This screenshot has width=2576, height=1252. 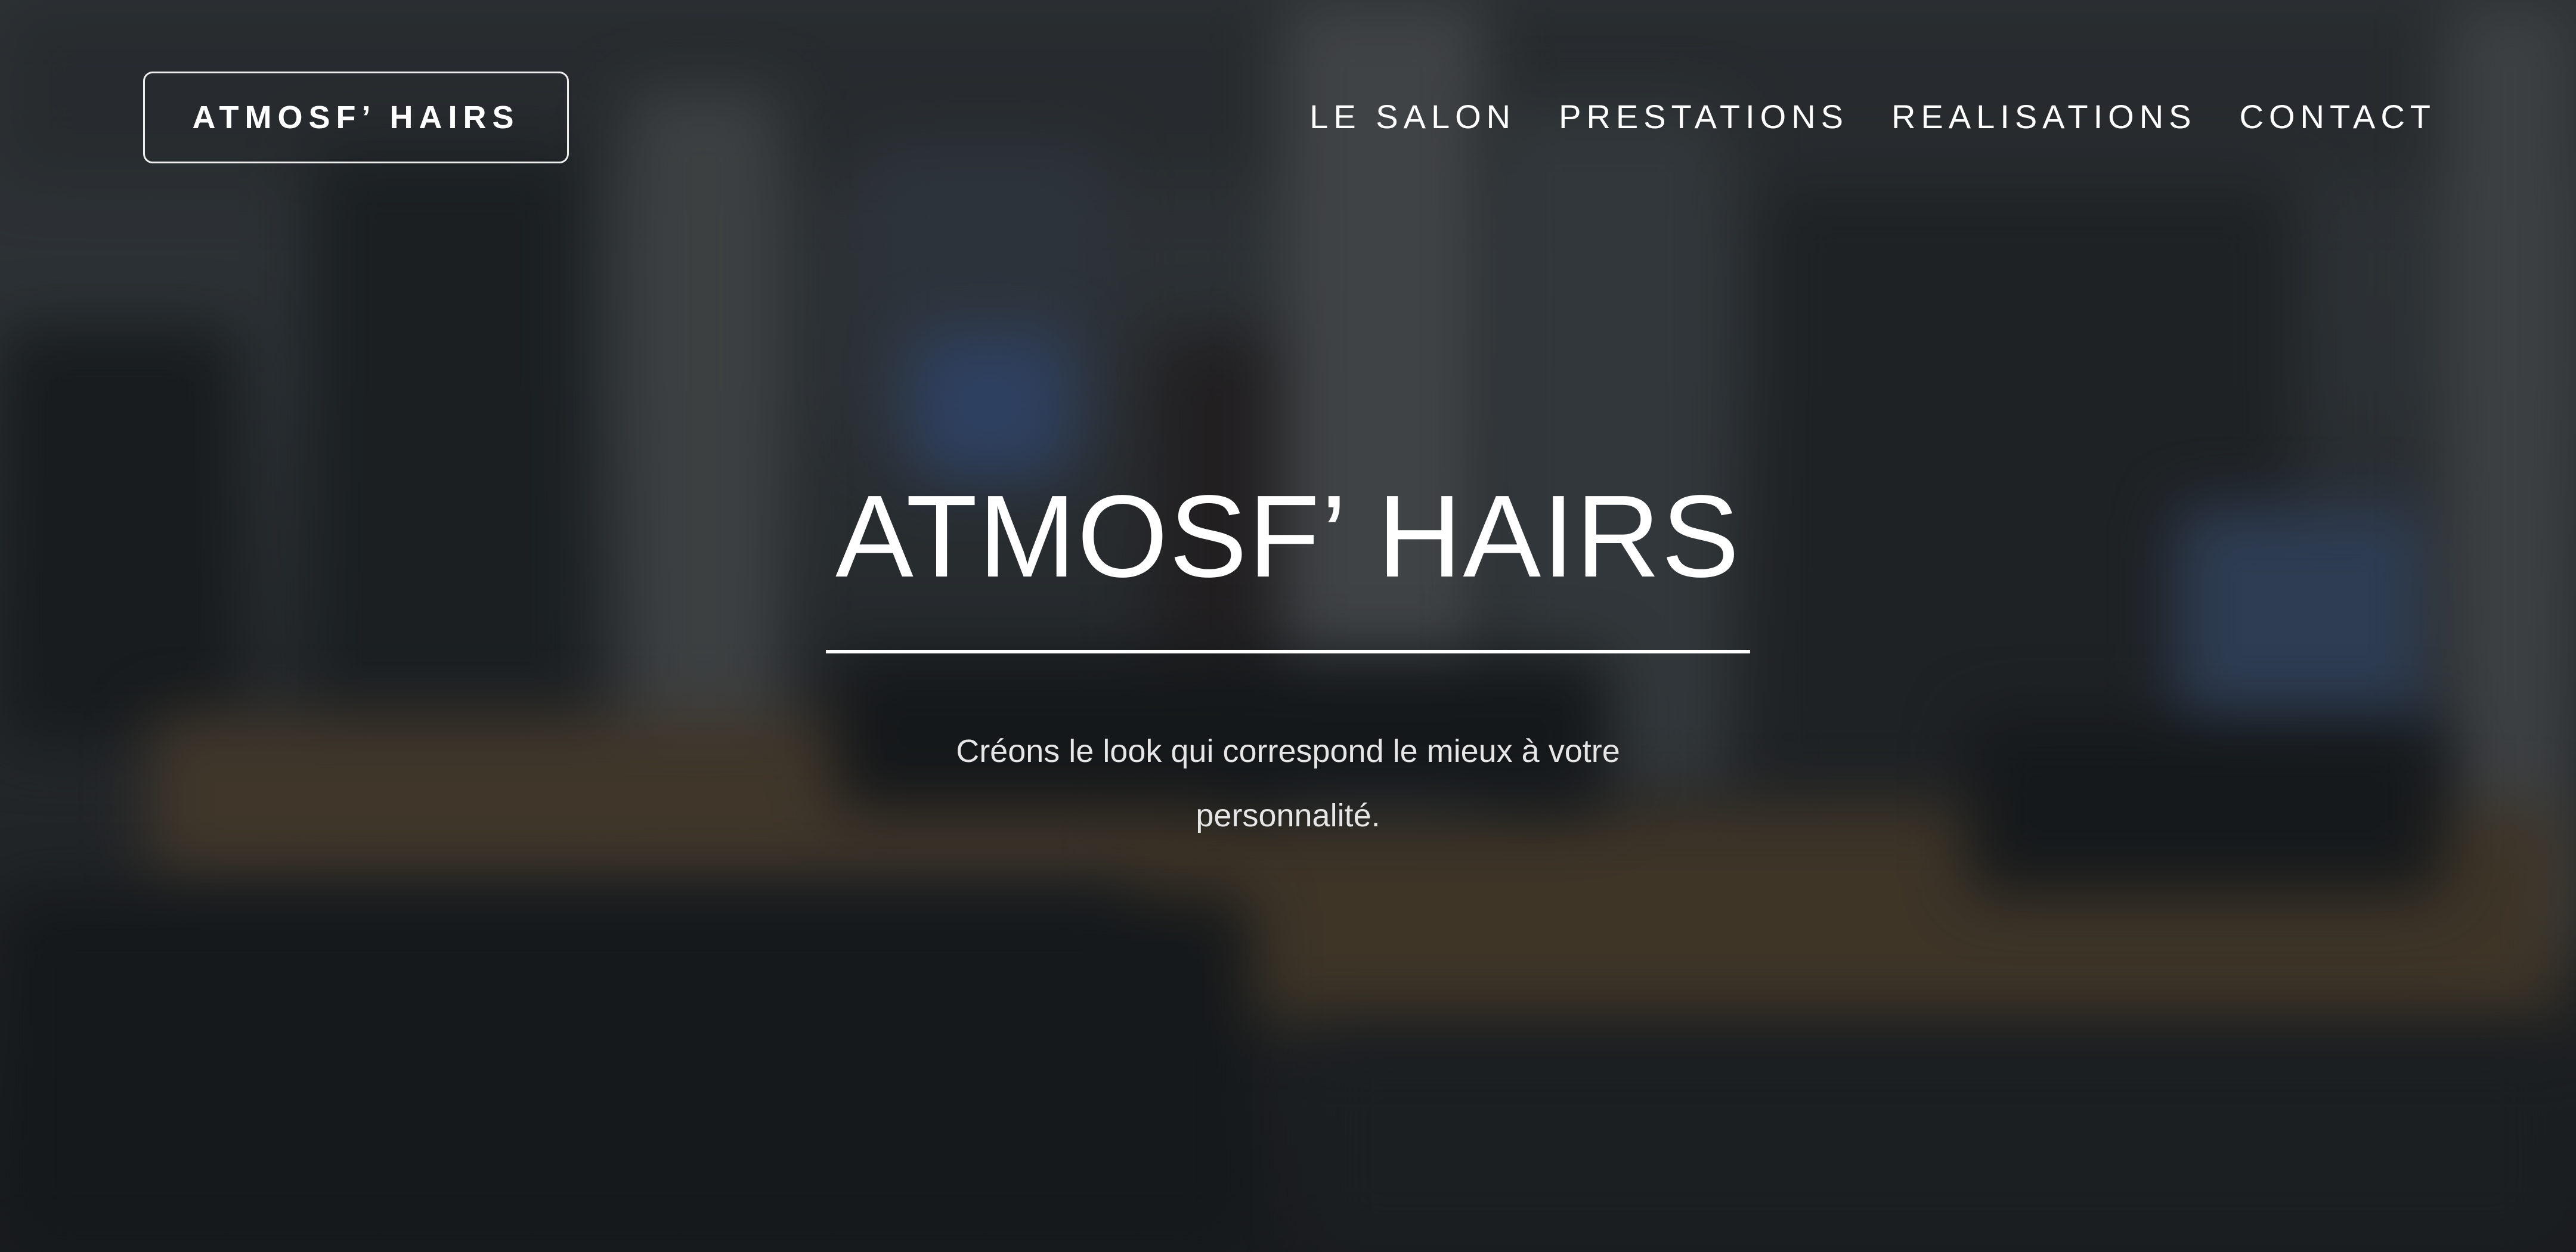 I want to click on nav-item-realisations: REALISATIONS, so click(x=2044, y=116).